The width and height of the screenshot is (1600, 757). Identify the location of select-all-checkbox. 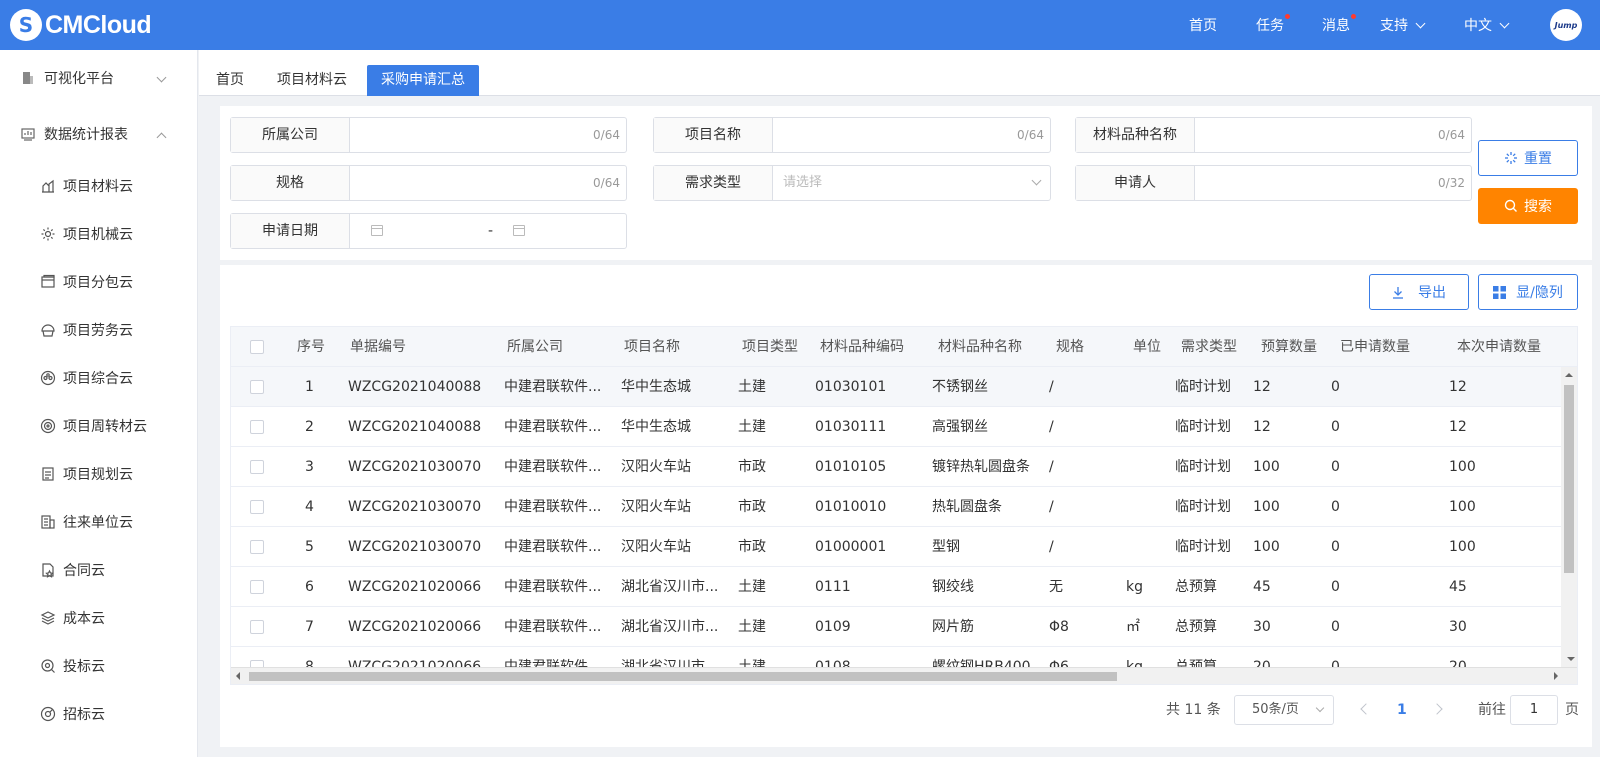
(257, 347).